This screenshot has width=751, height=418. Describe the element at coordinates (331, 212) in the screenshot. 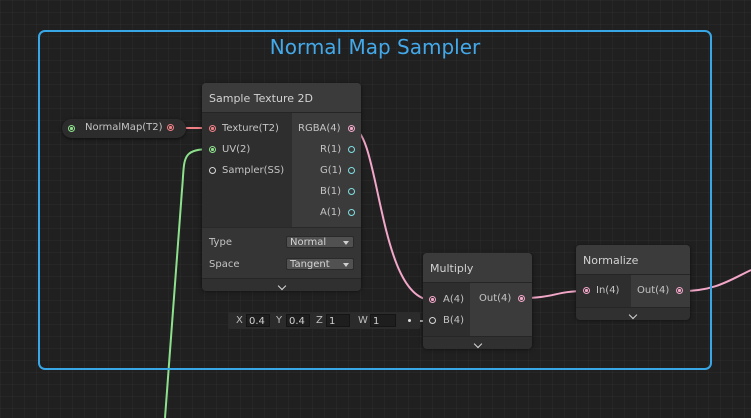

I see `port-a-label: A(1)` at that location.